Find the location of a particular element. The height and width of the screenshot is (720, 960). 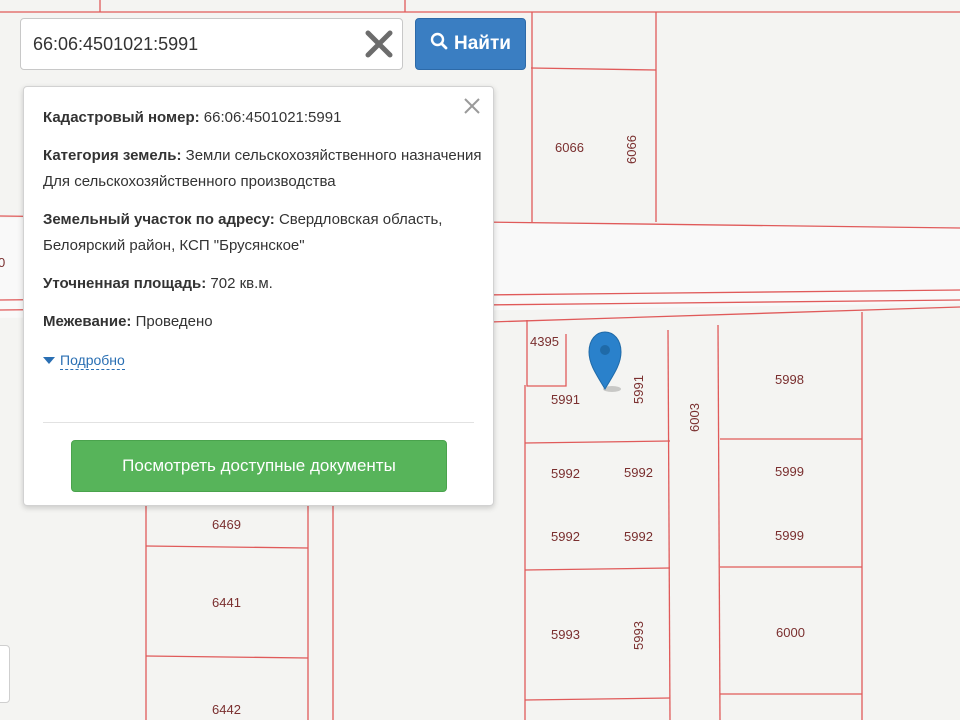

details-toggle: Подробно is located at coordinates (263, 360).